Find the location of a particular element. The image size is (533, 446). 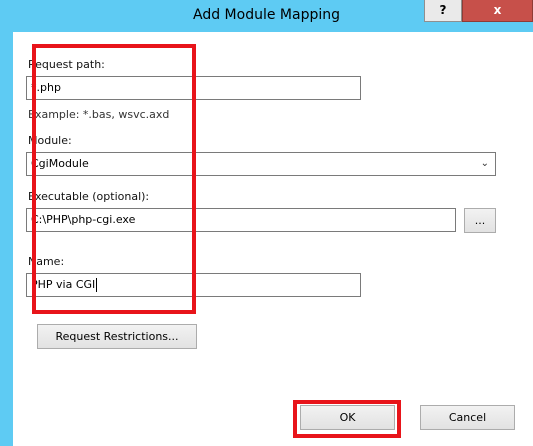

chevron-down-icon: ⌄ is located at coordinates (485, 164).